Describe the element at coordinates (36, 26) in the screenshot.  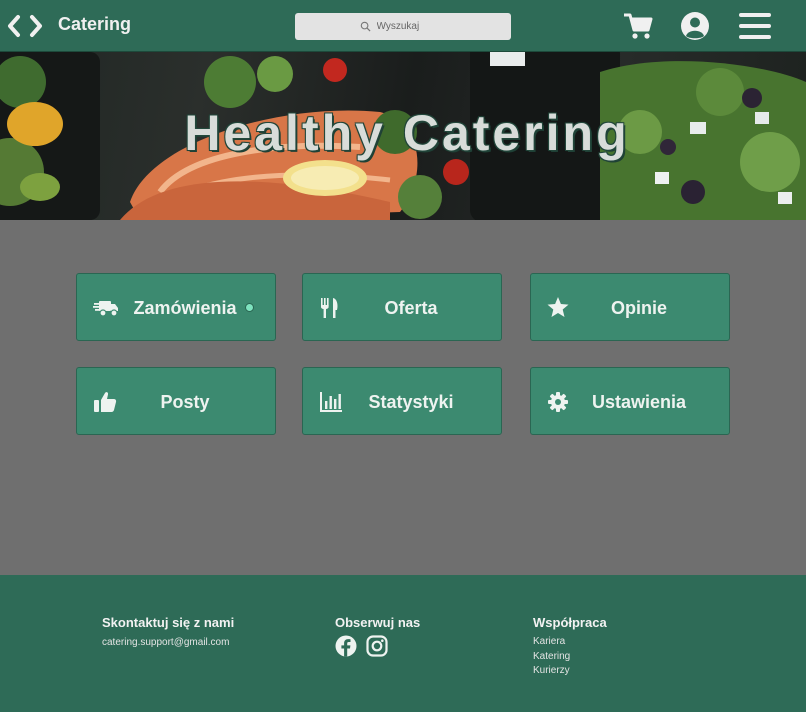
I see `forward-arrow-icon` at that location.